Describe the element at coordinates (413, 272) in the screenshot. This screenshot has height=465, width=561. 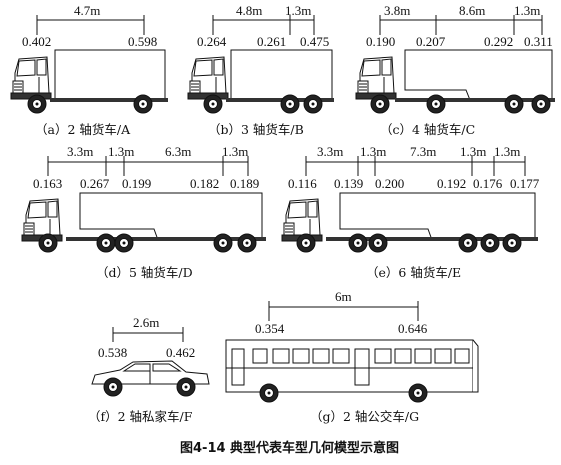
I see `vehicle-caption: （e）6 轴货车/E` at that location.